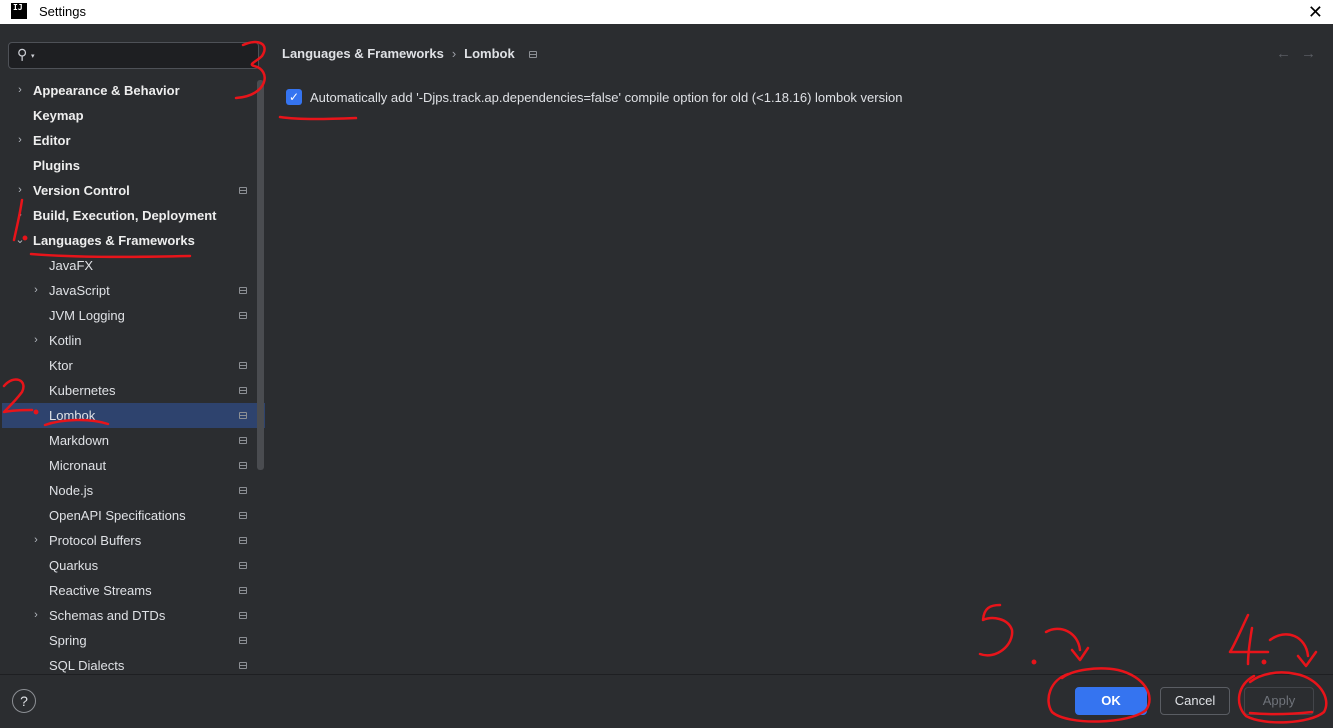 Image resolution: width=1333 pixels, height=728 pixels. I want to click on sidebar-item-label: Markdown, so click(79, 440).